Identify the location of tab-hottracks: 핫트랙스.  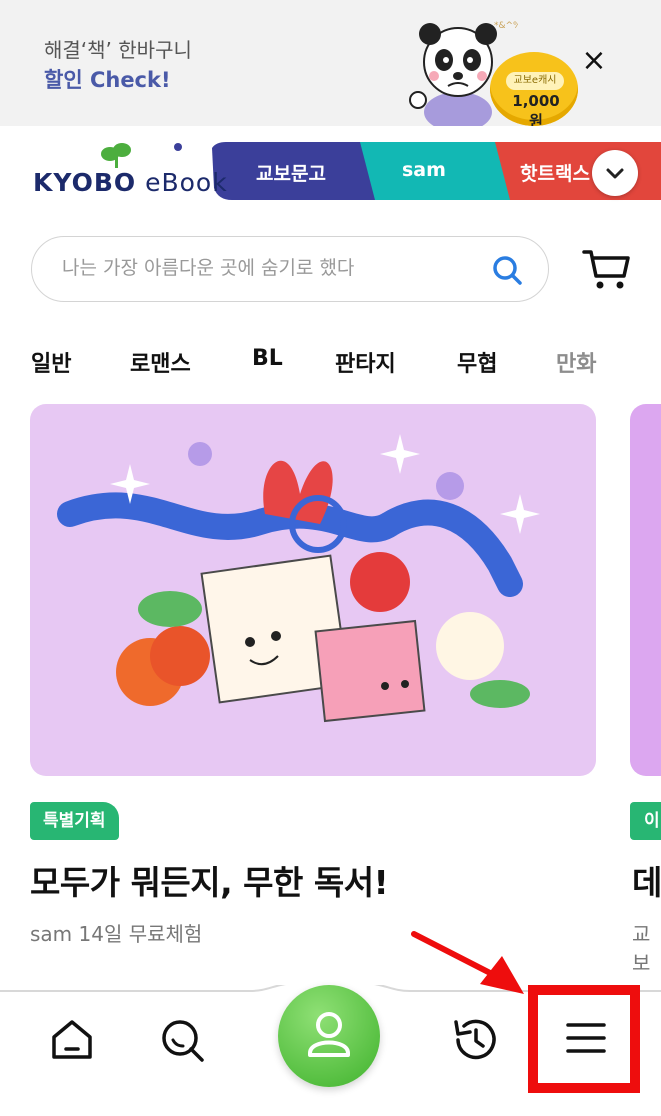
(555, 172).